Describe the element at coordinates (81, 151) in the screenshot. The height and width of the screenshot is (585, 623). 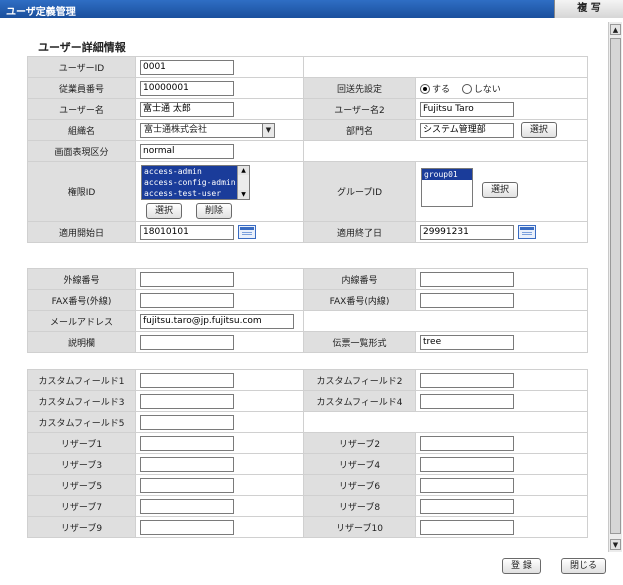
I see `display-type-label: 画面表現区分` at that location.